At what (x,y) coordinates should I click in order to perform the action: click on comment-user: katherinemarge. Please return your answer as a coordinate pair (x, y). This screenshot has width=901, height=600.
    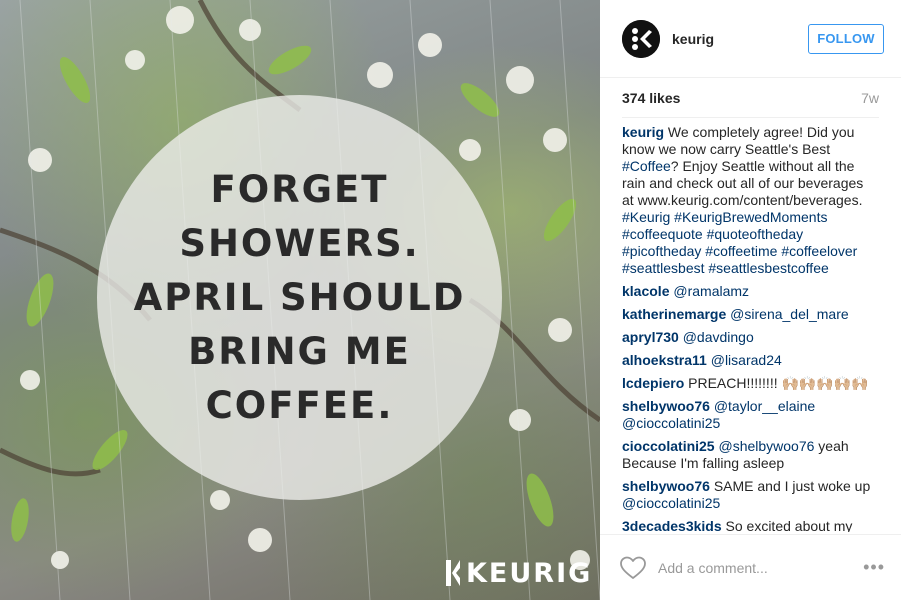
    Looking at the image, I should click on (674, 314).